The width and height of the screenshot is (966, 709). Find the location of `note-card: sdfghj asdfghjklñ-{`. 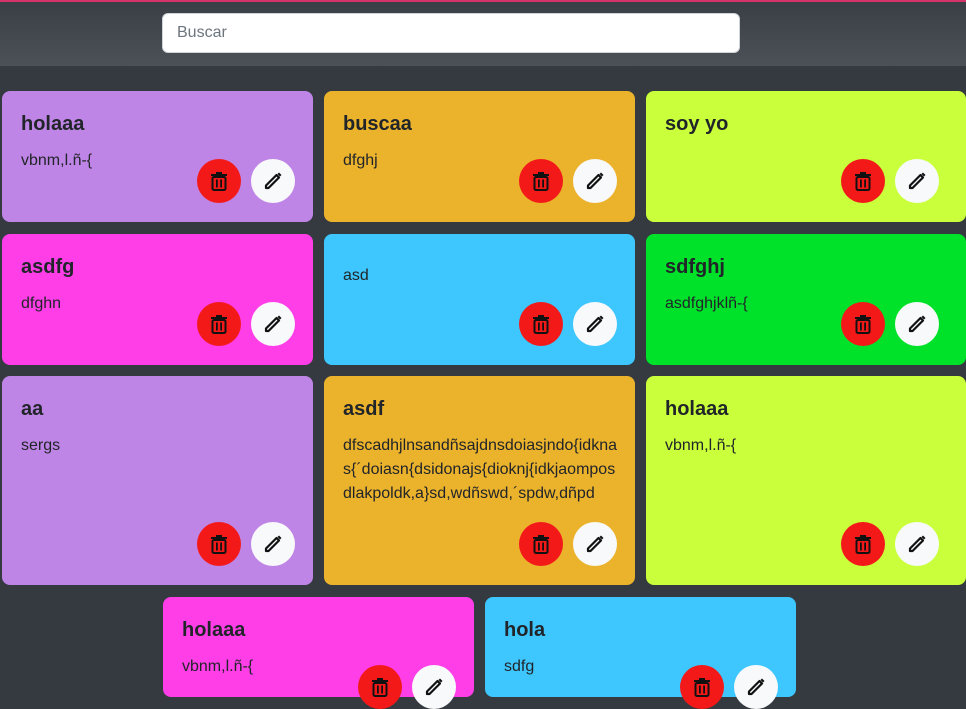

note-card: sdfghj asdfghjklñ-{ is located at coordinates (806, 299).